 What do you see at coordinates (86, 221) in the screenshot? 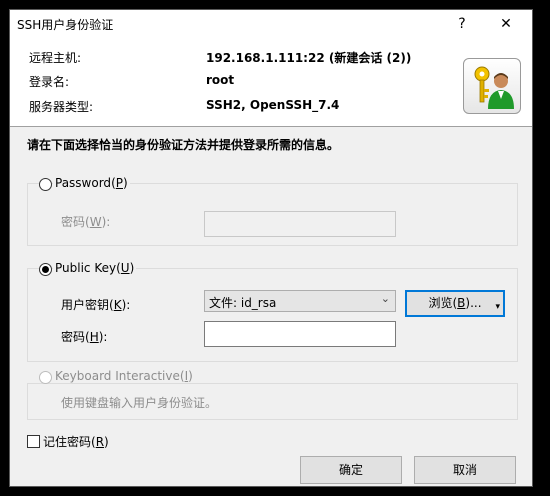
I see `password-field-label: 密码(W):` at bounding box center [86, 221].